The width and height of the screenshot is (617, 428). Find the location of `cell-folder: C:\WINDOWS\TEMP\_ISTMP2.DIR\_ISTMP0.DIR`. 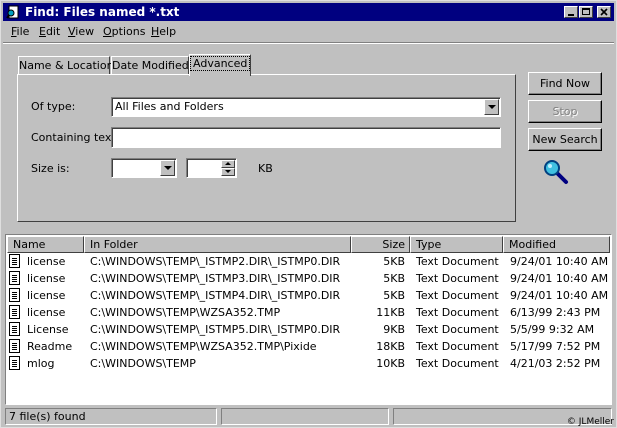

cell-folder: C:\WINDOWS\TEMP\_ISTMP2.DIR\_ISTMP0.DIR is located at coordinates (215, 261).